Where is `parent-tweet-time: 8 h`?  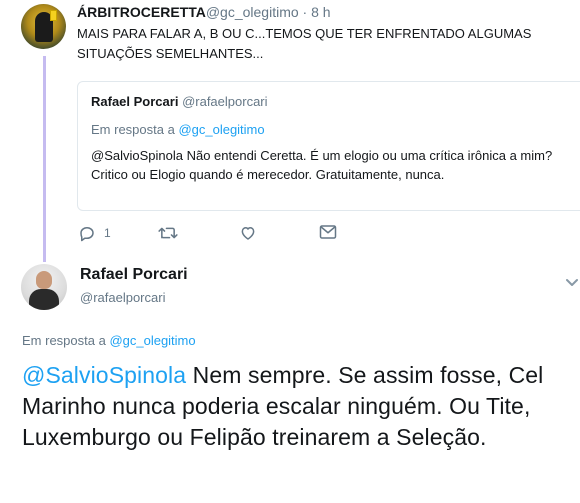
parent-tweet-time: 8 h is located at coordinates (320, 12).